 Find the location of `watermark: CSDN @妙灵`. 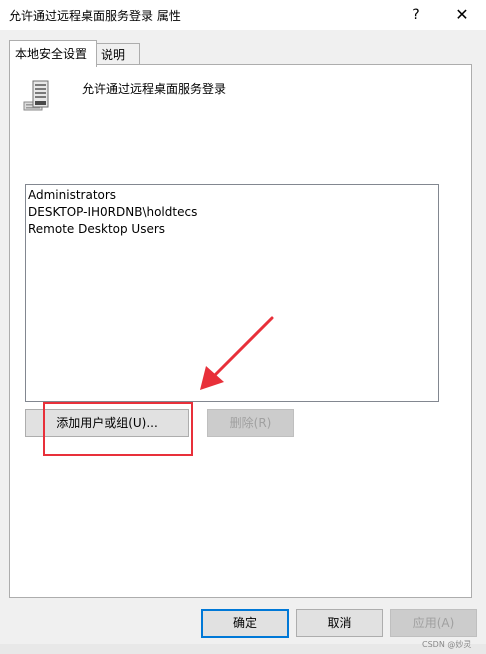

watermark: CSDN @妙灵 is located at coordinates (447, 644).